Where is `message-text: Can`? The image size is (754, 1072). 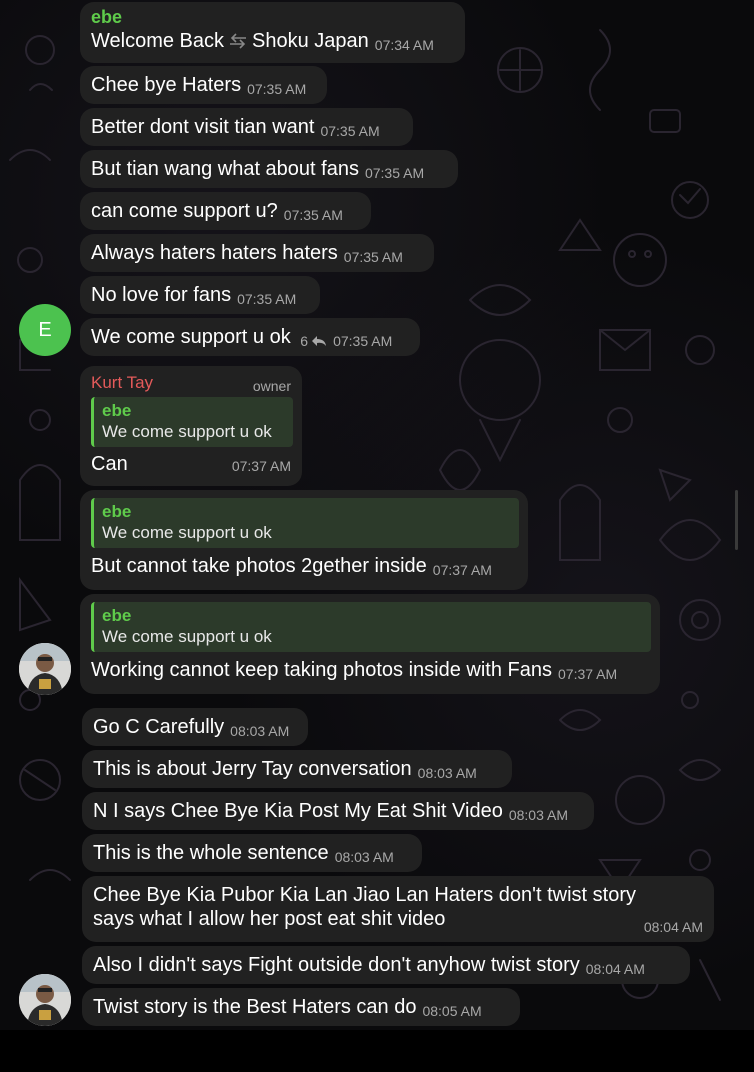 message-text: Can is located at coordinates (109, 464).